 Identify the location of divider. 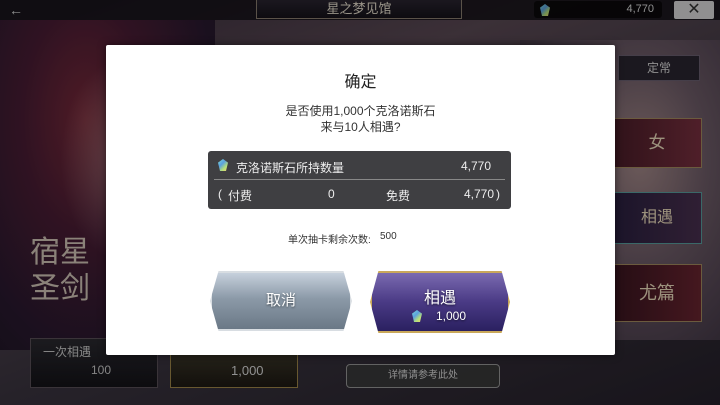
(359, 179).